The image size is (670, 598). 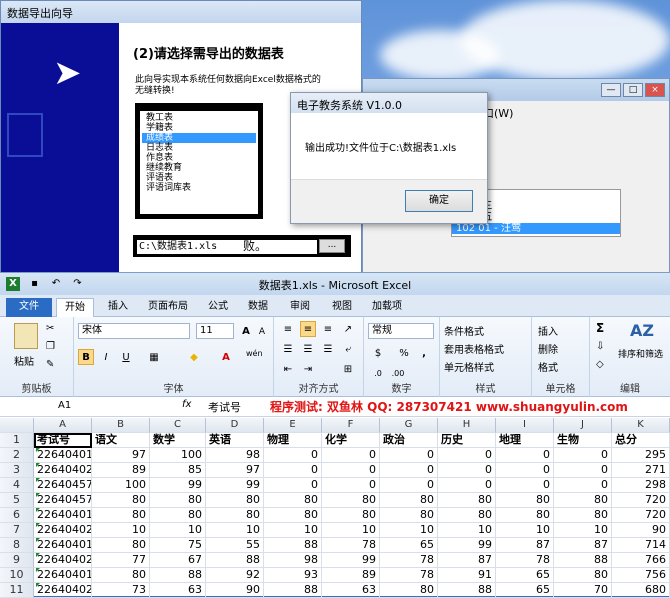 What do you see at coordinates (199, 138) in the screenshot?
I see `table-list-item: 成绩表` at bounding box center [199, 138].